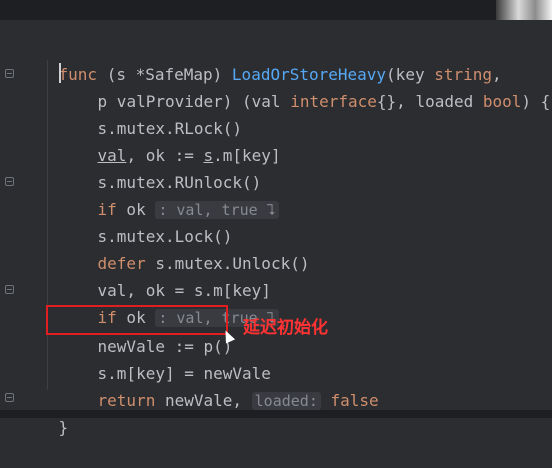 The image size is (552, 468). I want to click on indent-guide, so click(47, 225).